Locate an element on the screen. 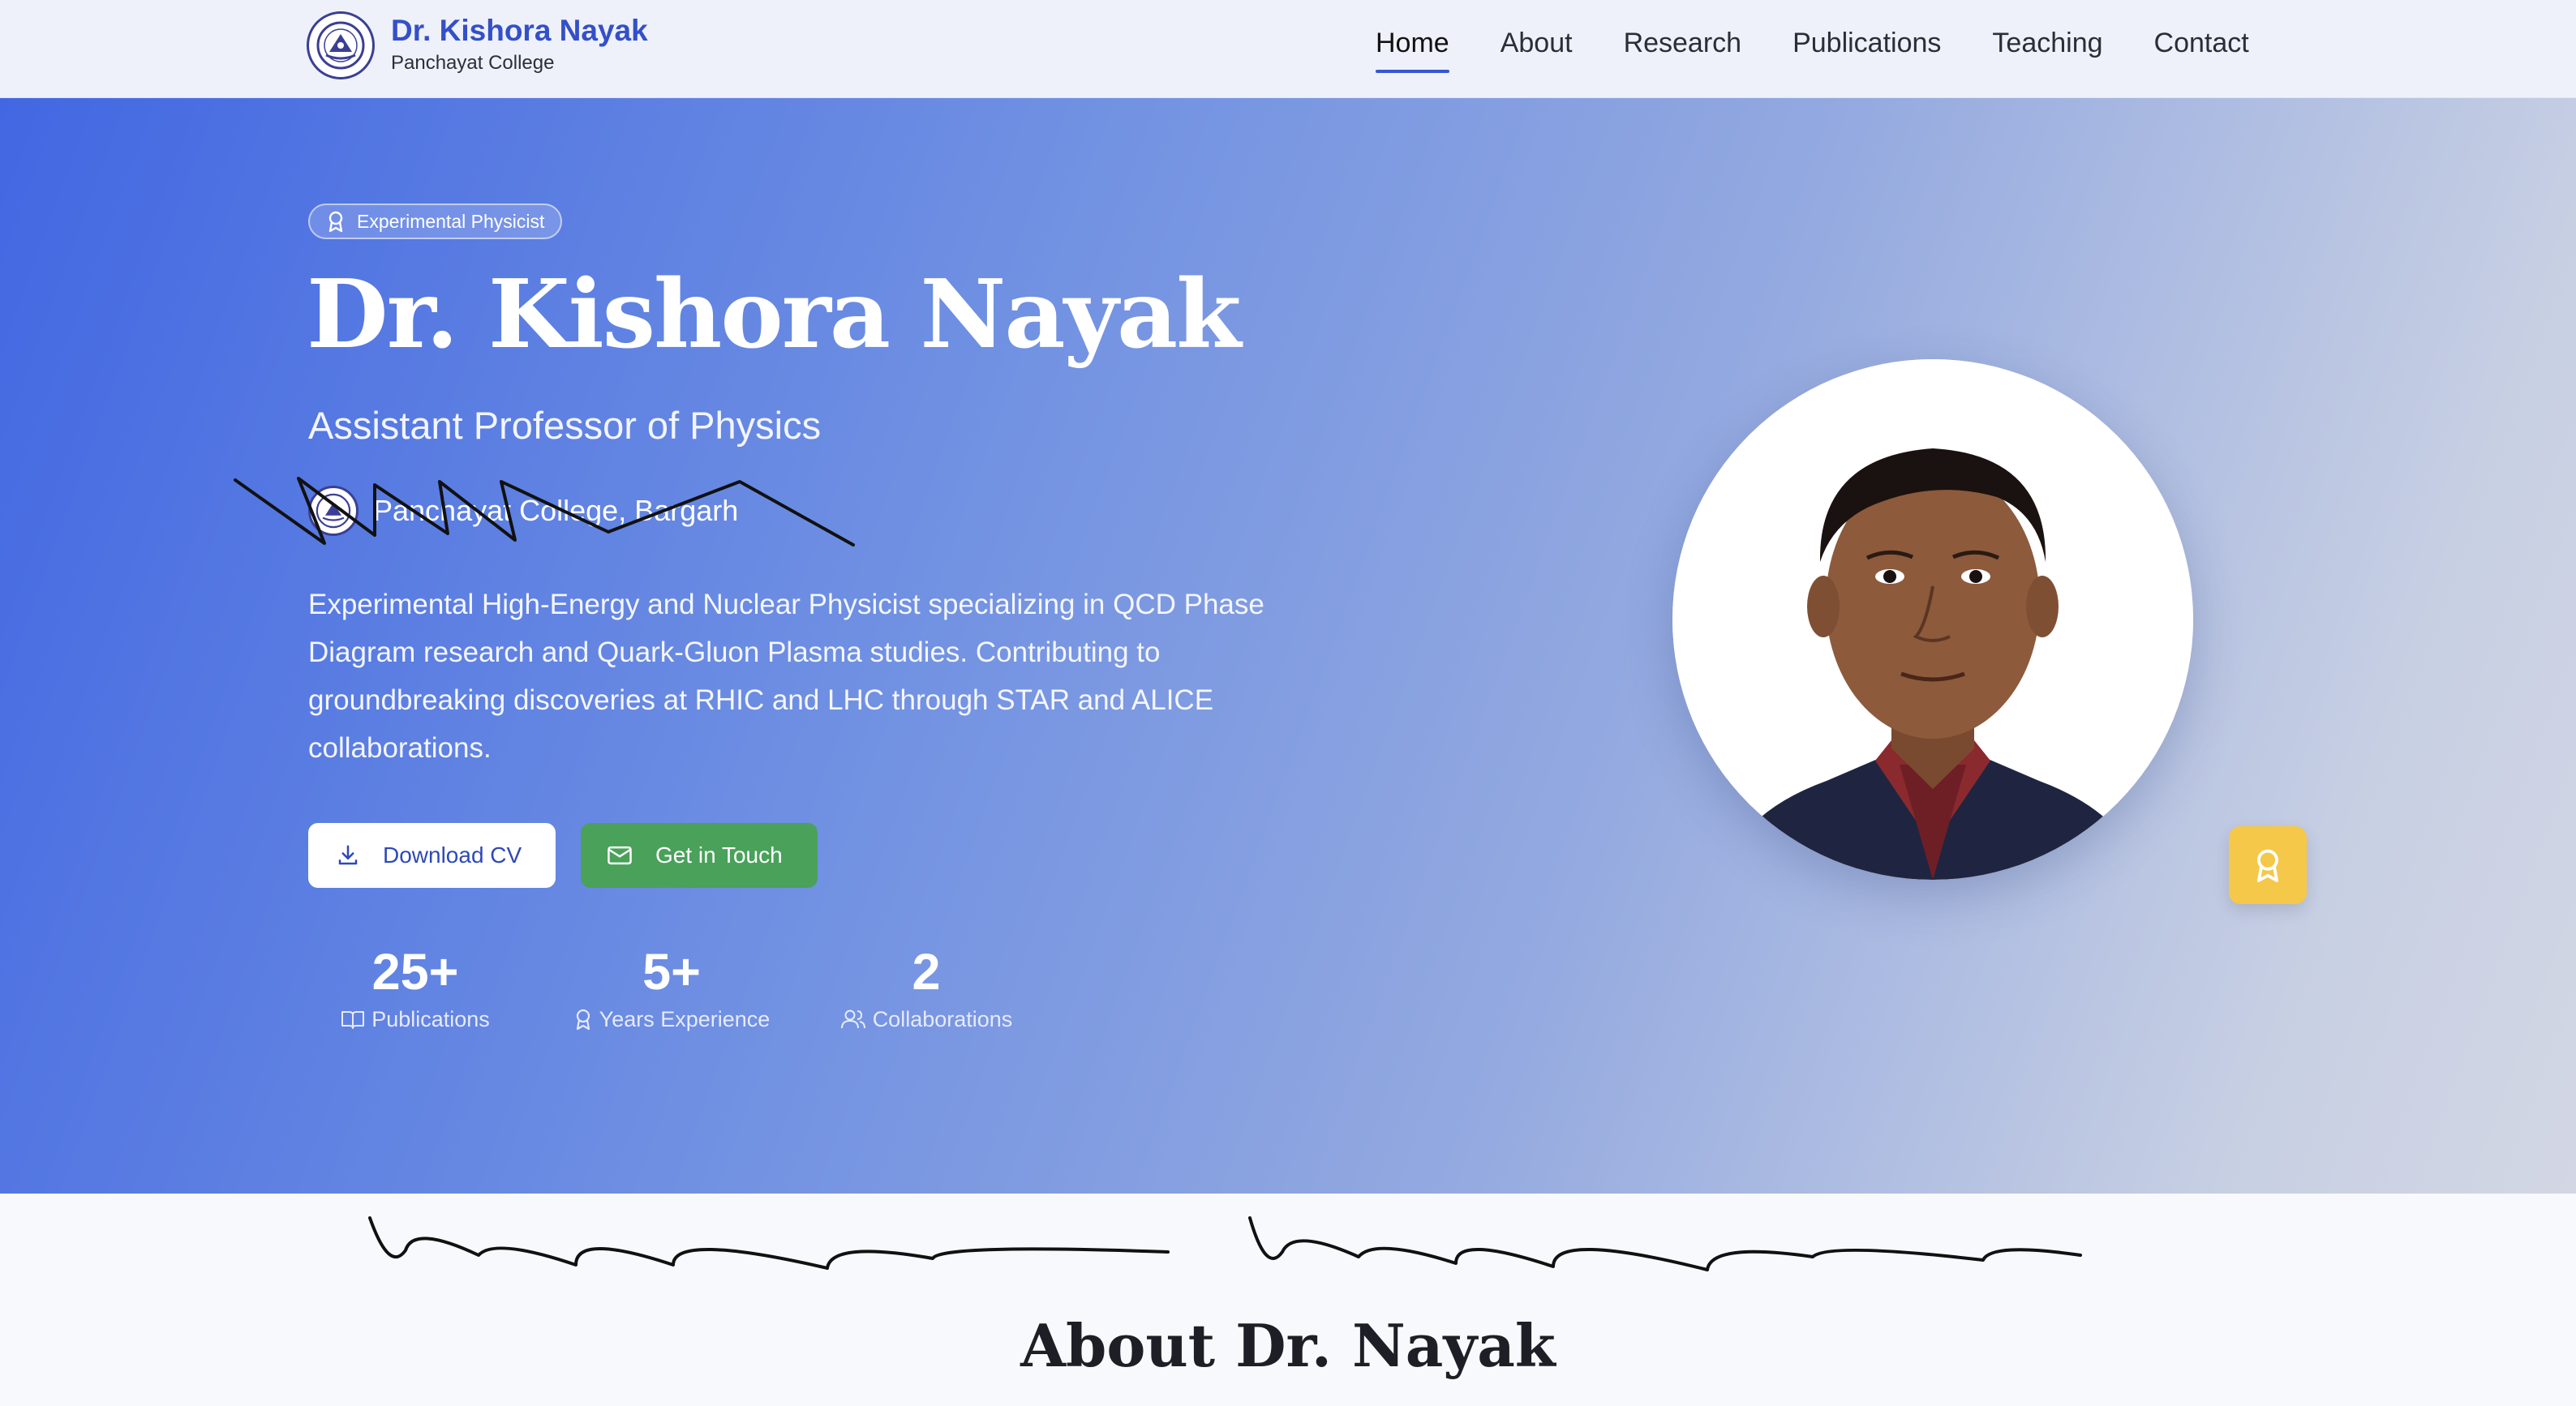 This screenshot has width=2576, height=1406. nav-research: Research is located at coordinates (1683, 46).